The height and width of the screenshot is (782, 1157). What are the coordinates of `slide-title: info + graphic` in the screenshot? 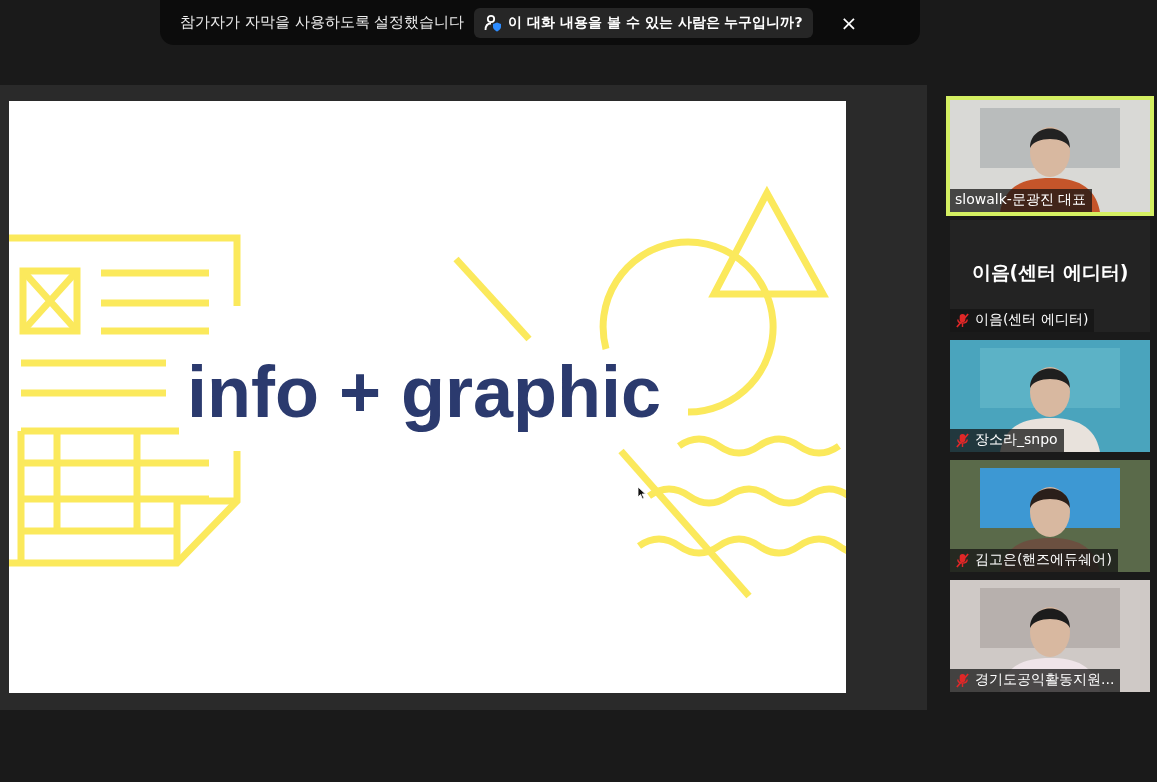 It's located at (424, 392).